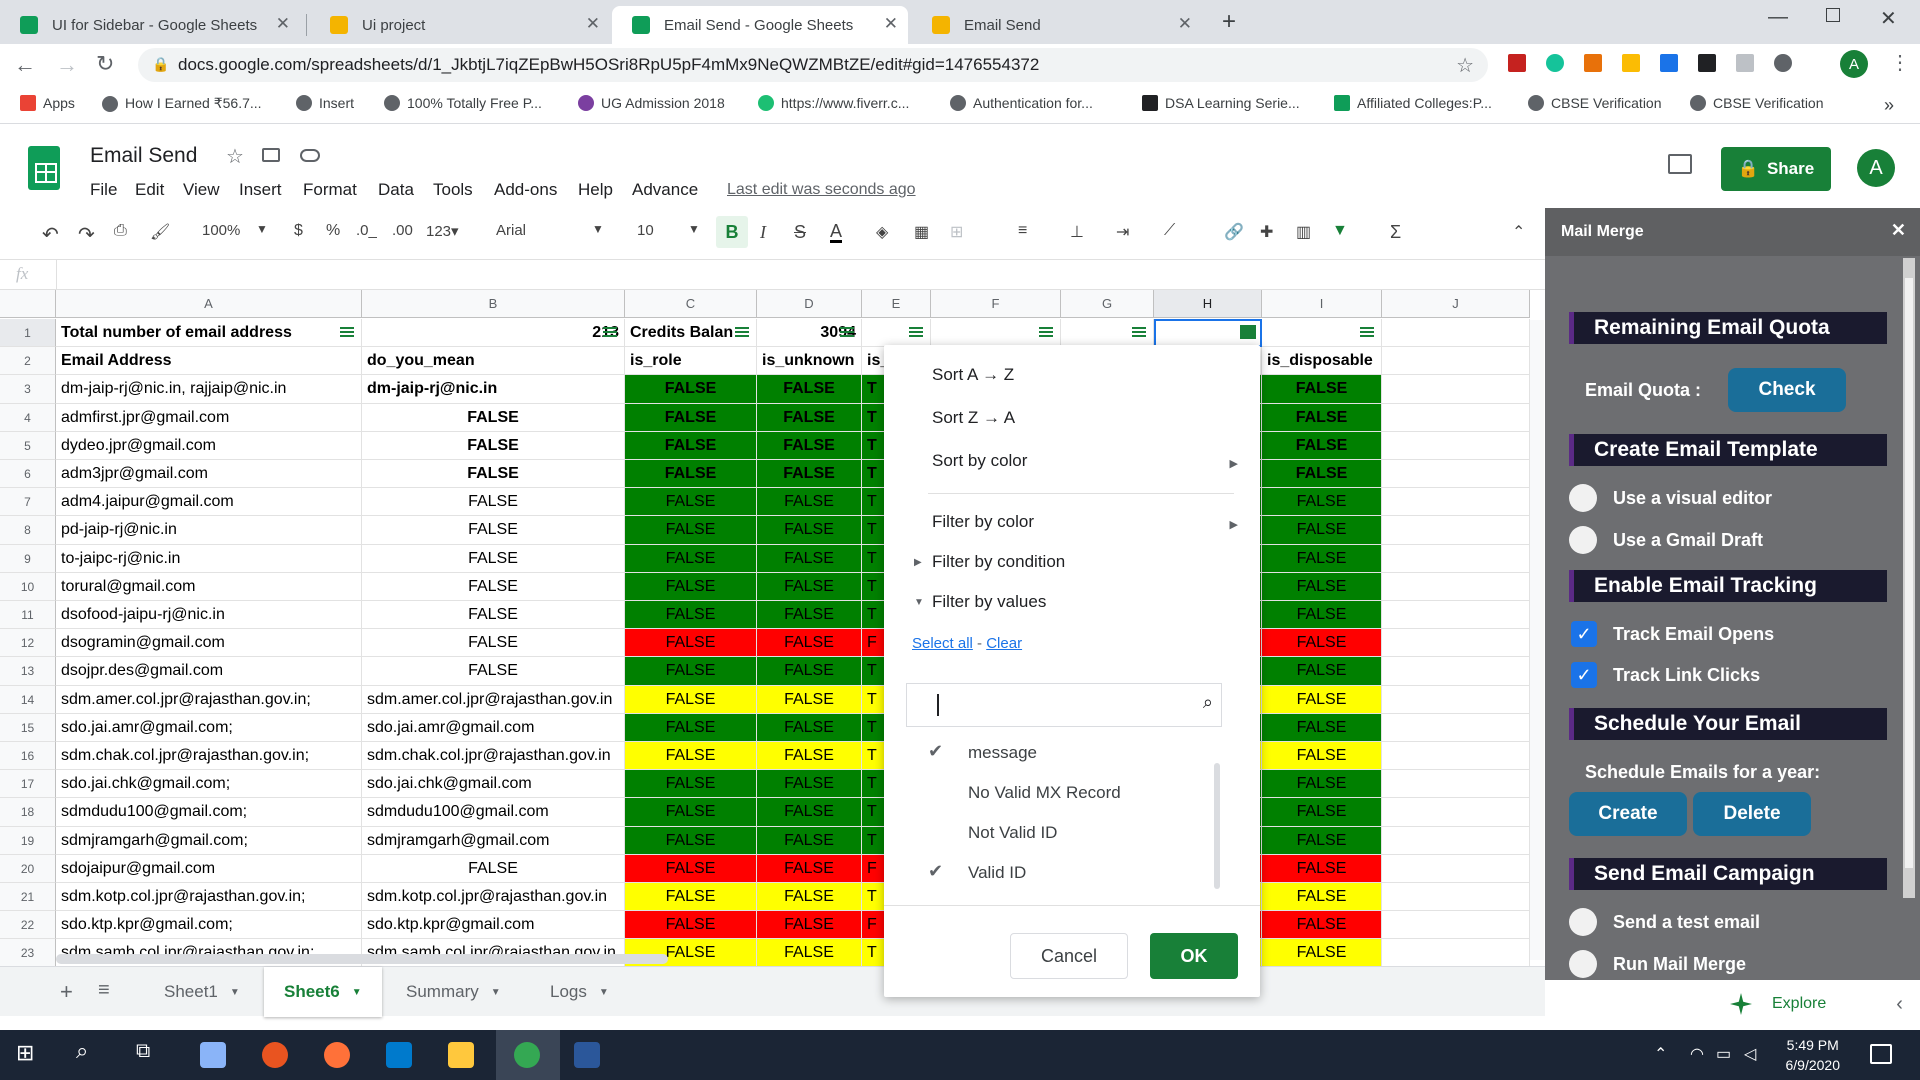  Describe the element at coordinates (732, 232) in the screenshot. I see `bold-button: B` at that location.